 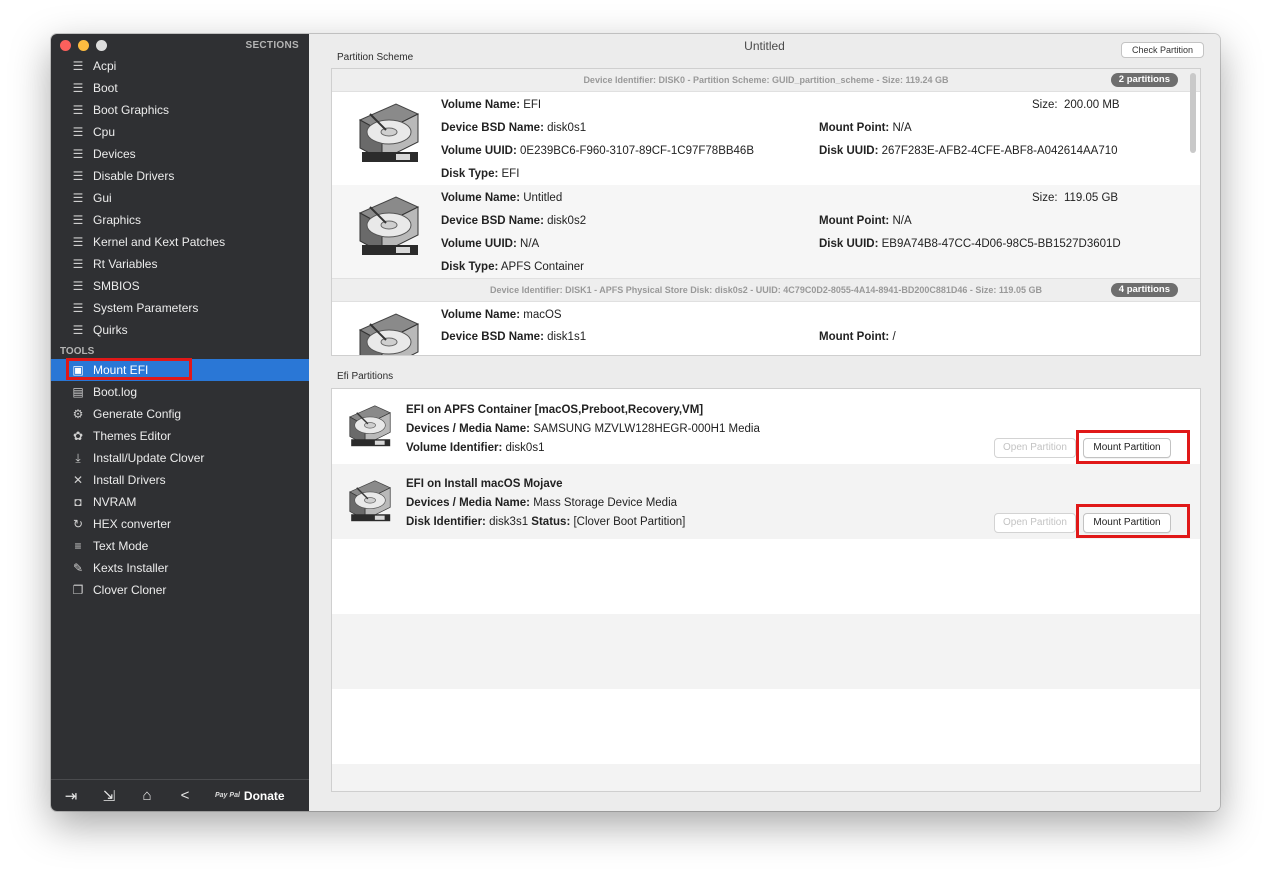 I want to click on window-controls, so click(x=83, y=45).